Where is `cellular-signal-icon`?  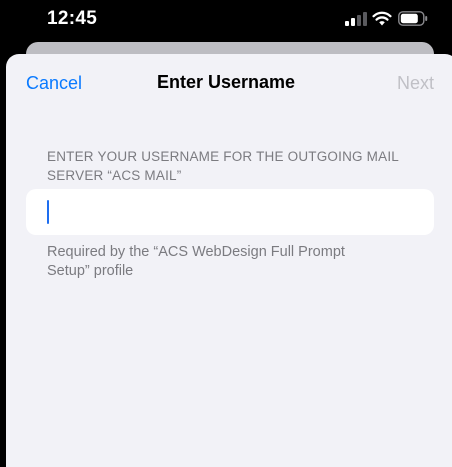
cellular-signal-icon is located at coordinates (356, 19).